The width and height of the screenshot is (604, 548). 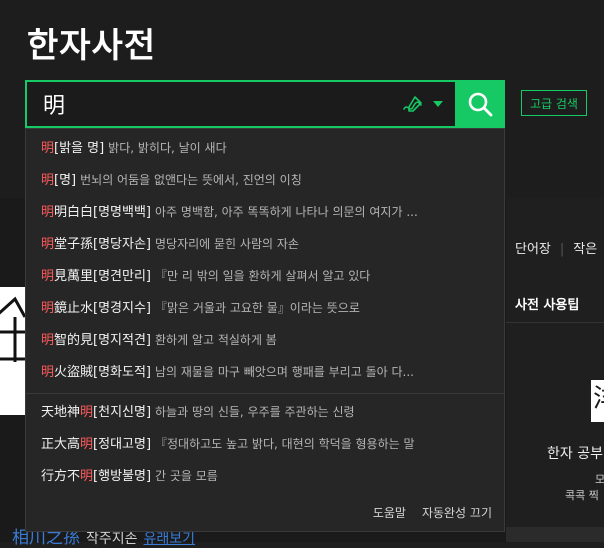 What do you see at coordinates (227, 244) in the screenshot?
I see `suggestion-meaning: 명당자리에 묻힌 사람의 자손` at bounding box center [227, 244].